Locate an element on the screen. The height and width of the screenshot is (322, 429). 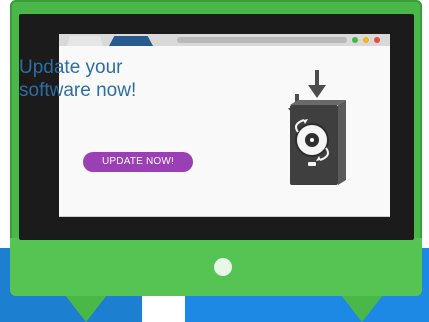
window-dot-yellow is located at coordinates (366, 40).